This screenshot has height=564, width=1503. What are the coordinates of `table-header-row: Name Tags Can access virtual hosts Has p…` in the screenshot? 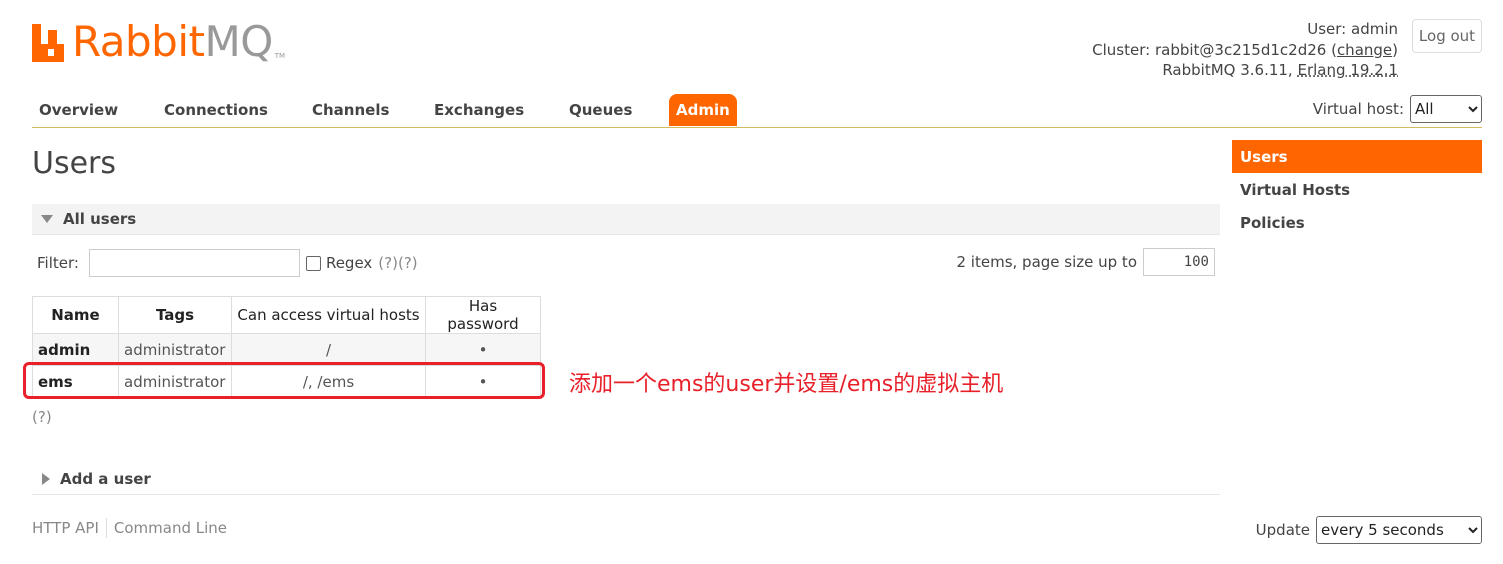 It's located at (286, 315).